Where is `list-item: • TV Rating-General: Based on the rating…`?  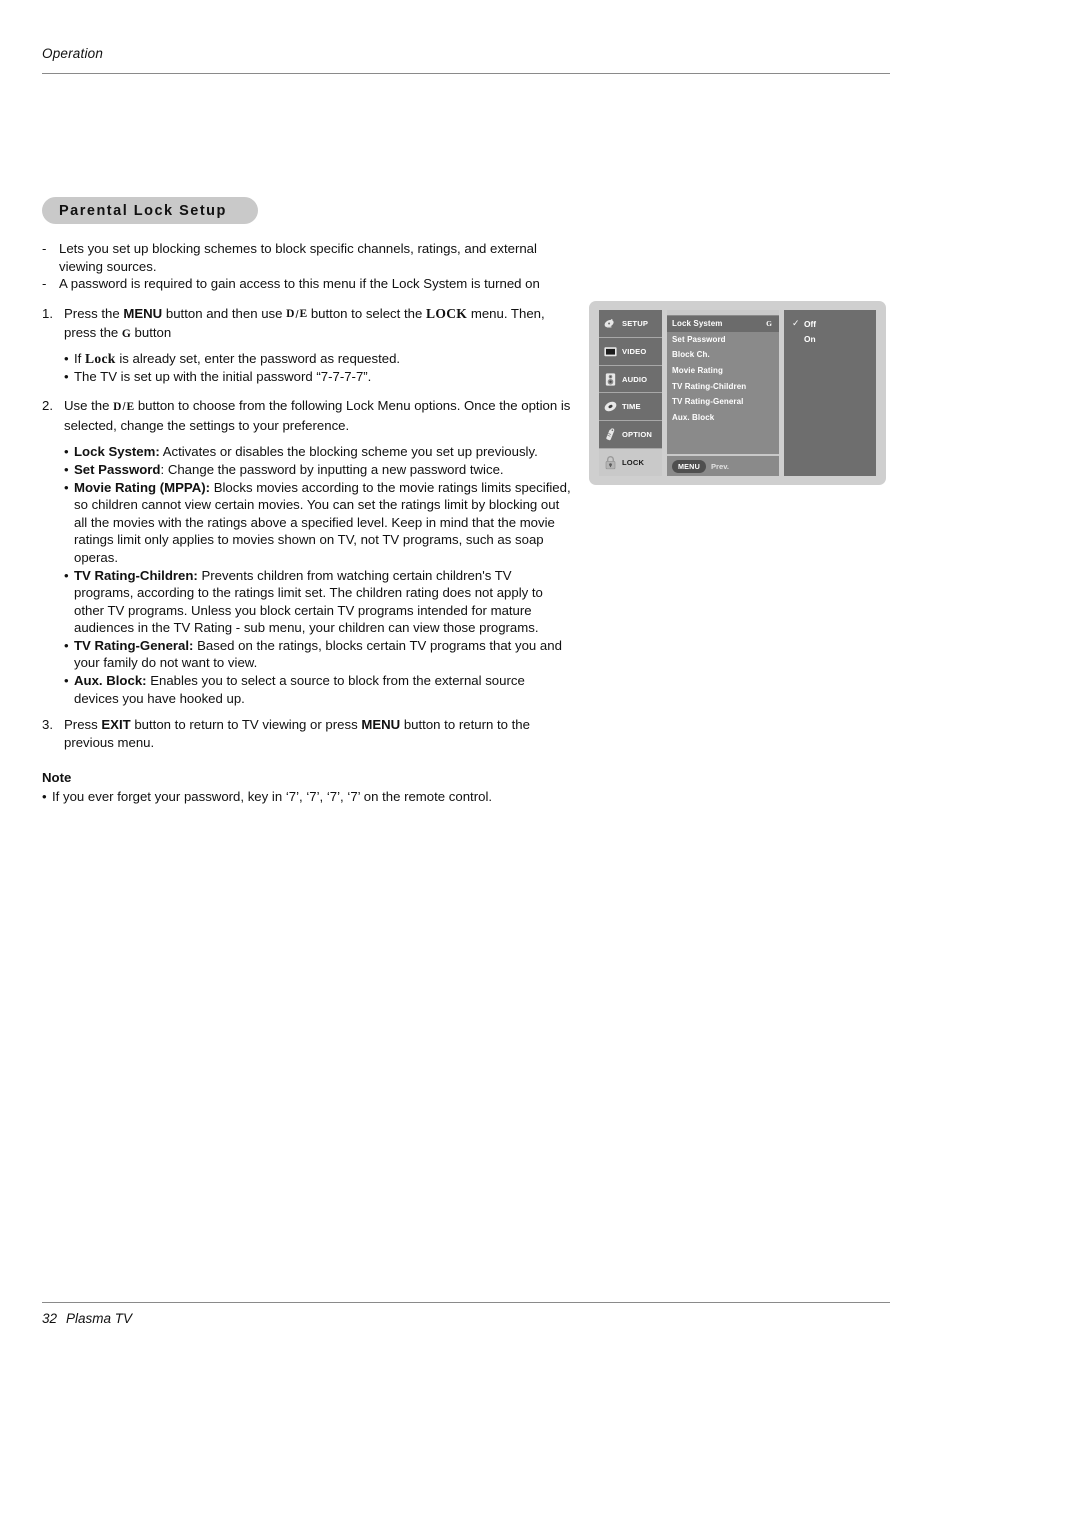 list-item: • TV Rating-General: Based on the rating… is located at coordinates (318, 654).